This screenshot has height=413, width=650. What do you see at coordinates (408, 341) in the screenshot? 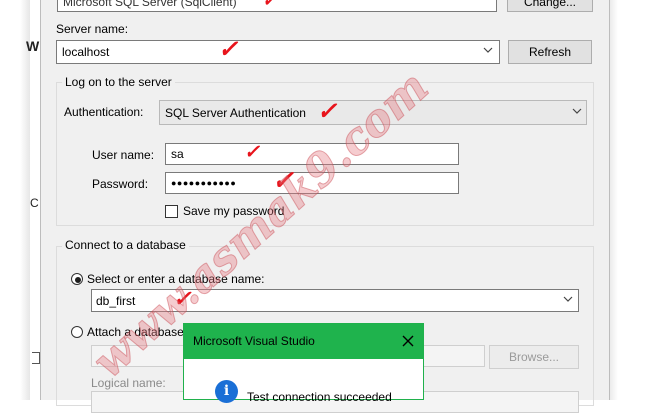
I see `close-icon` at bounding box center [408, 341].